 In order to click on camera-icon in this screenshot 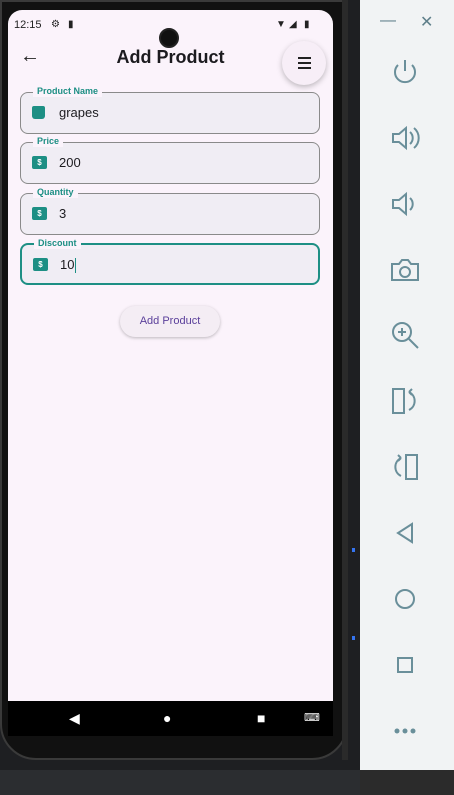, I will do `click(405, 270)`.